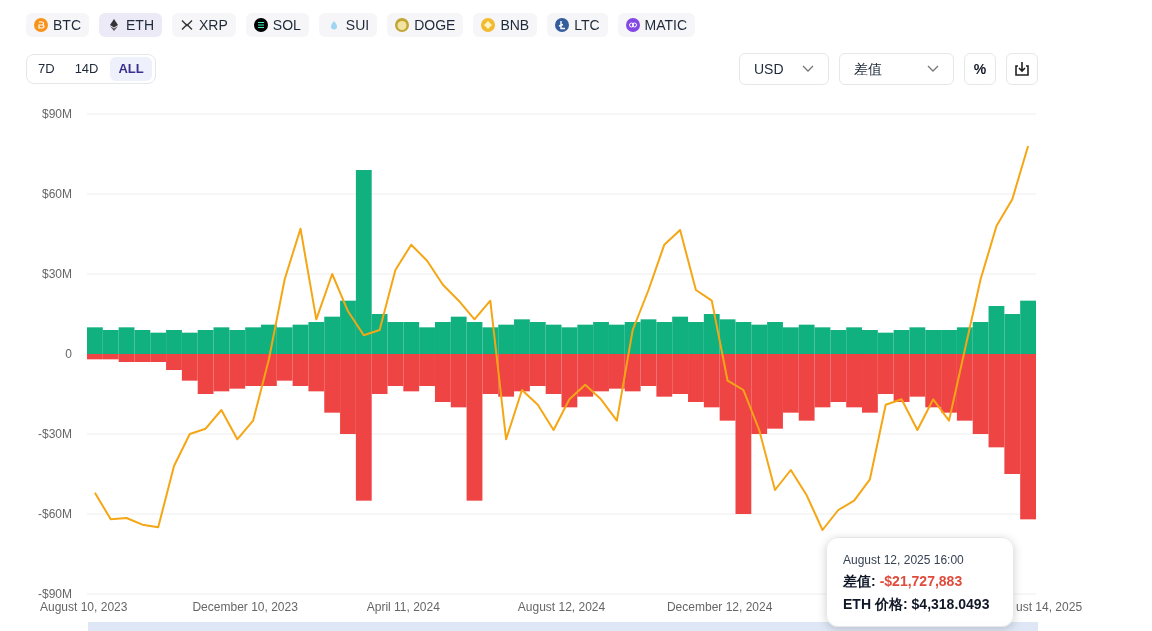 The image size is (1152, 631). What do you see at coordinates (84, 607) in the screenshot?
I see `x-axis-label: August 10, 2023` at bounding box center [84, 607].